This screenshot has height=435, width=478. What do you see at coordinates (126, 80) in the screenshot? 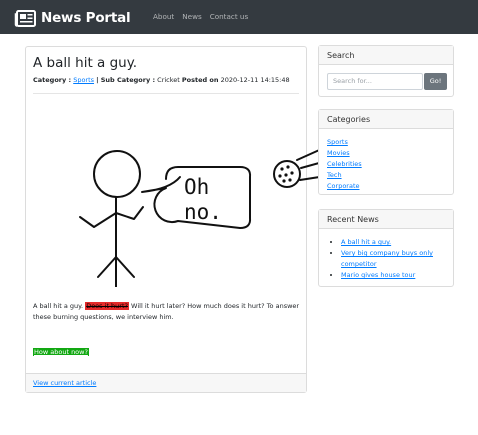
I see `subcategory-label: | Sub Category :` at bounding box center [126, 80].